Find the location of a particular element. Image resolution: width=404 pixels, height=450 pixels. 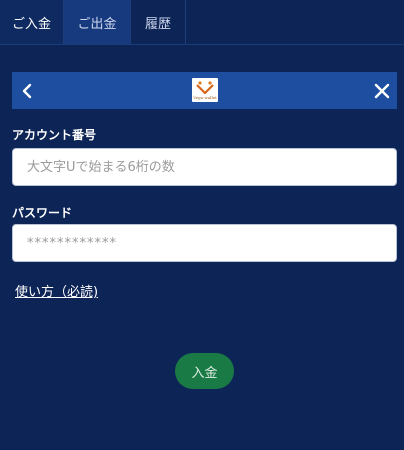

back-button is located at coordinates (27, 90).